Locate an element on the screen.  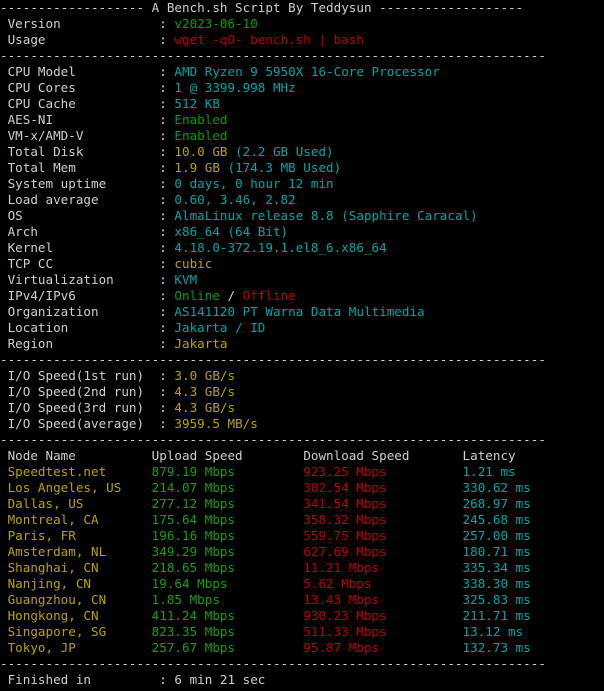
footer-row: Finished in : 6 min 21 sec is located at coordinates (302, 680).